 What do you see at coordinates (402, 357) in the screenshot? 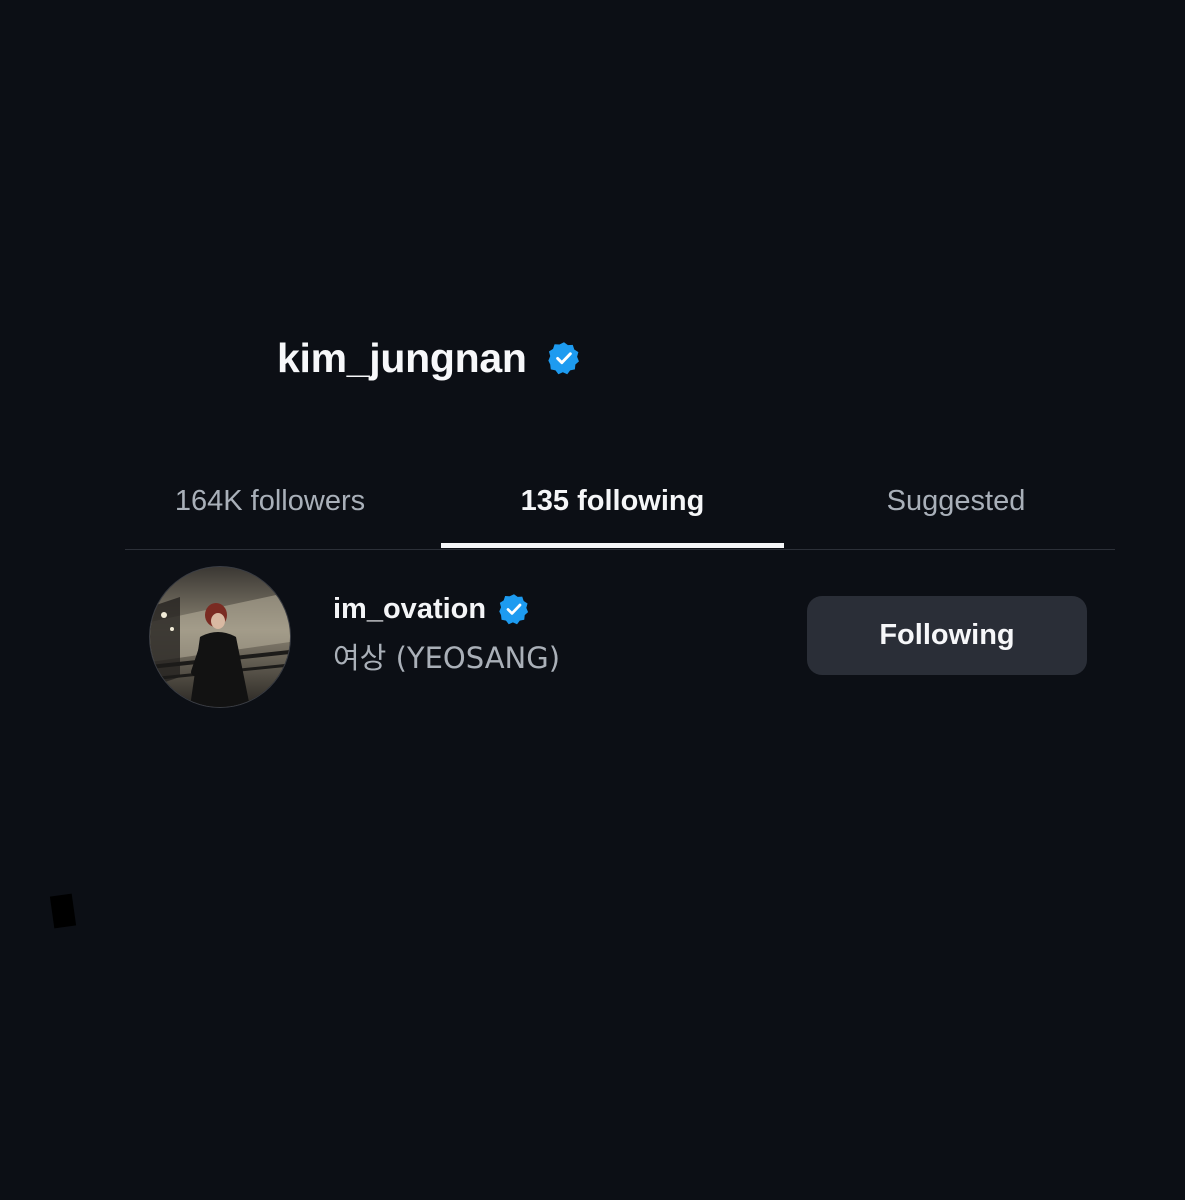
I see `profile-username: kim_jungnan` at bounding box center [402, 357].